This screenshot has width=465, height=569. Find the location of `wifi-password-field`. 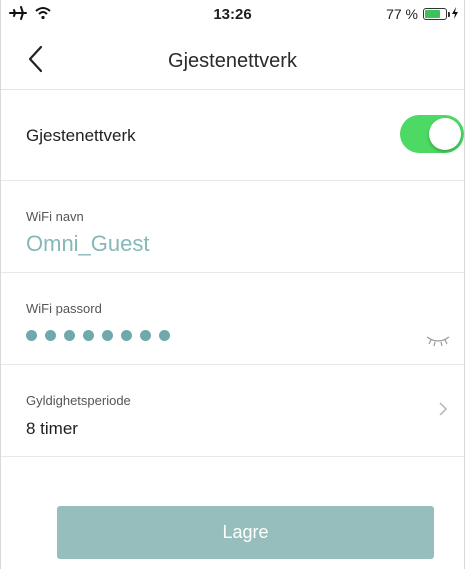

wifi-password-field is located at coordinates (98, 335).